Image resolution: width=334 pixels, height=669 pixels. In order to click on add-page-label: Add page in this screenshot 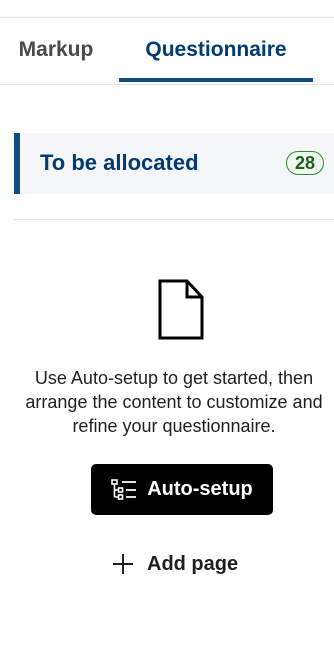, I will do `click(193, 563)`.